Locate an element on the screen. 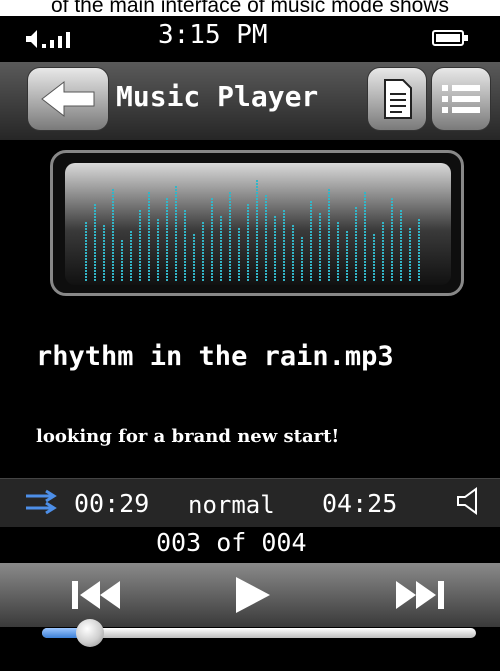 The height and width of the screenshot is (671, 500). volume-icon is located at coordinates (470, 501).